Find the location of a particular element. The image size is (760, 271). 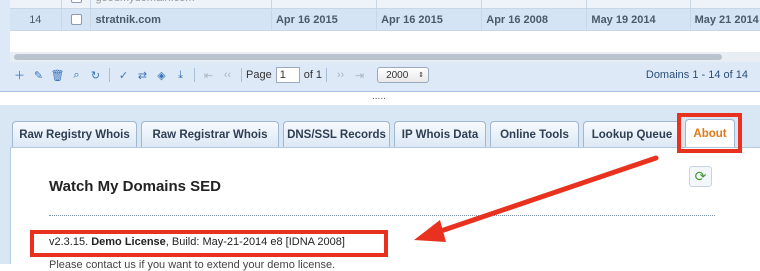

version-highlight is located at coordinates (209, 243).